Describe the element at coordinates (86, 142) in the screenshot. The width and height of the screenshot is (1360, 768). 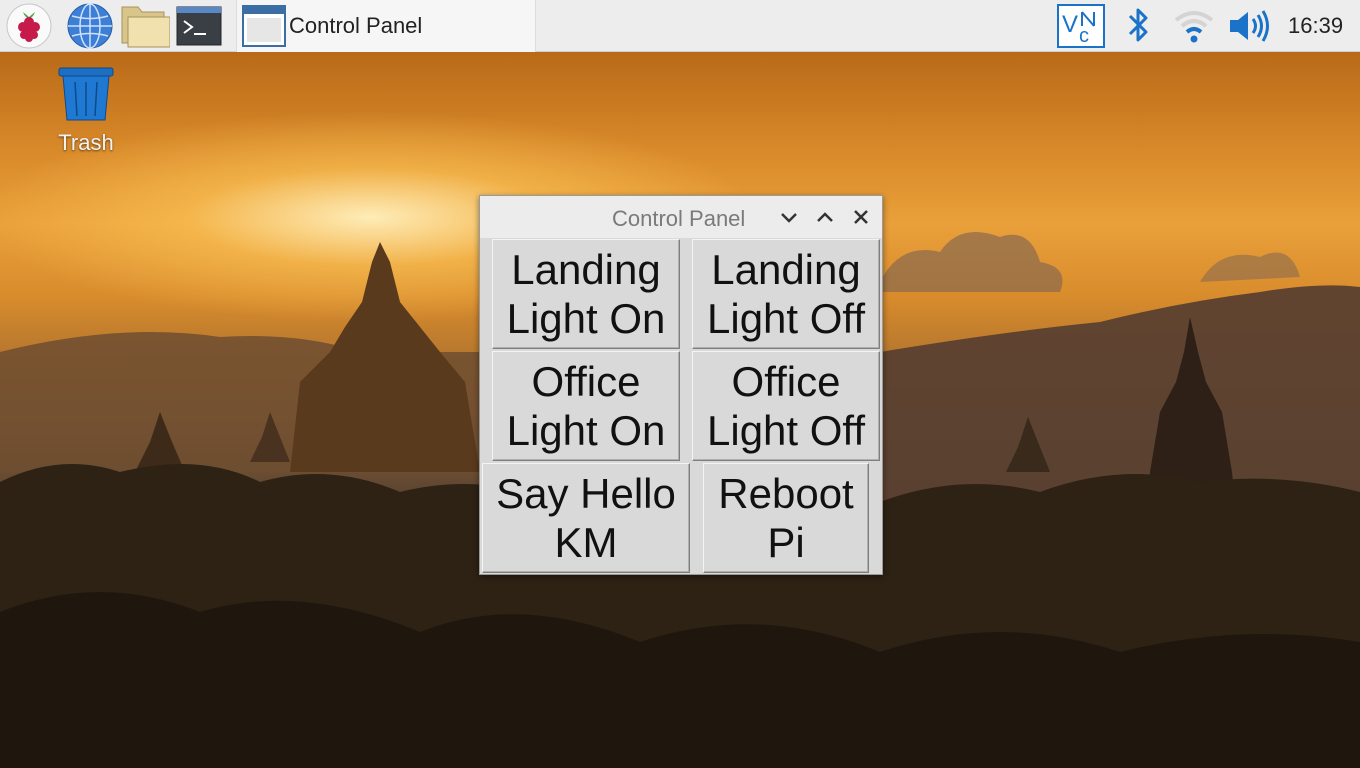
I see `trash-label: Trash` at that location.